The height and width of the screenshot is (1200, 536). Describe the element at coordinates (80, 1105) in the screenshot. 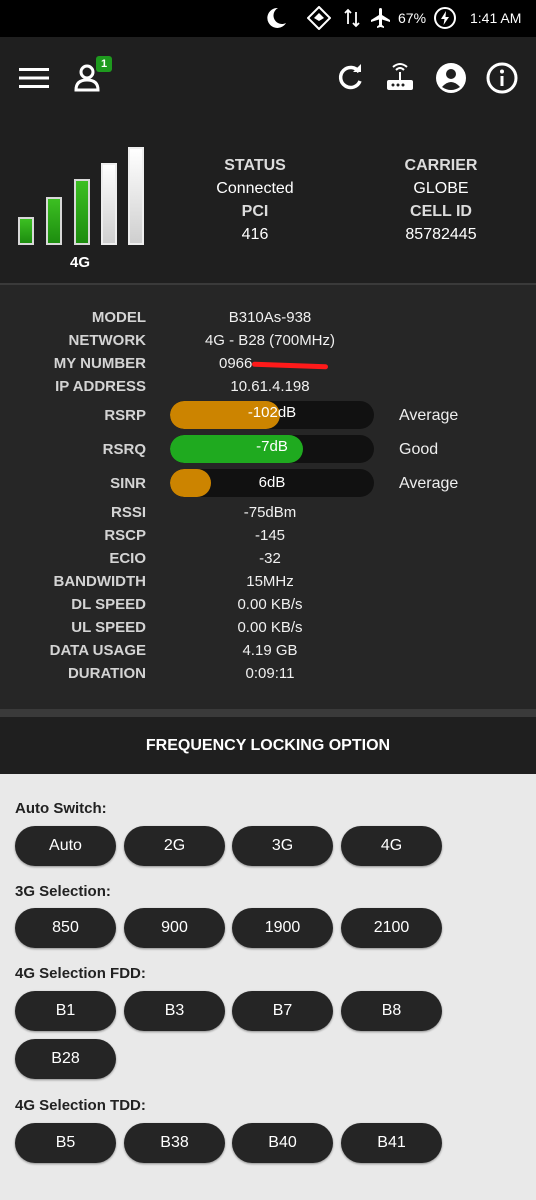

I see `4g-tdd-label: 4G Selection TDD:` at that location.